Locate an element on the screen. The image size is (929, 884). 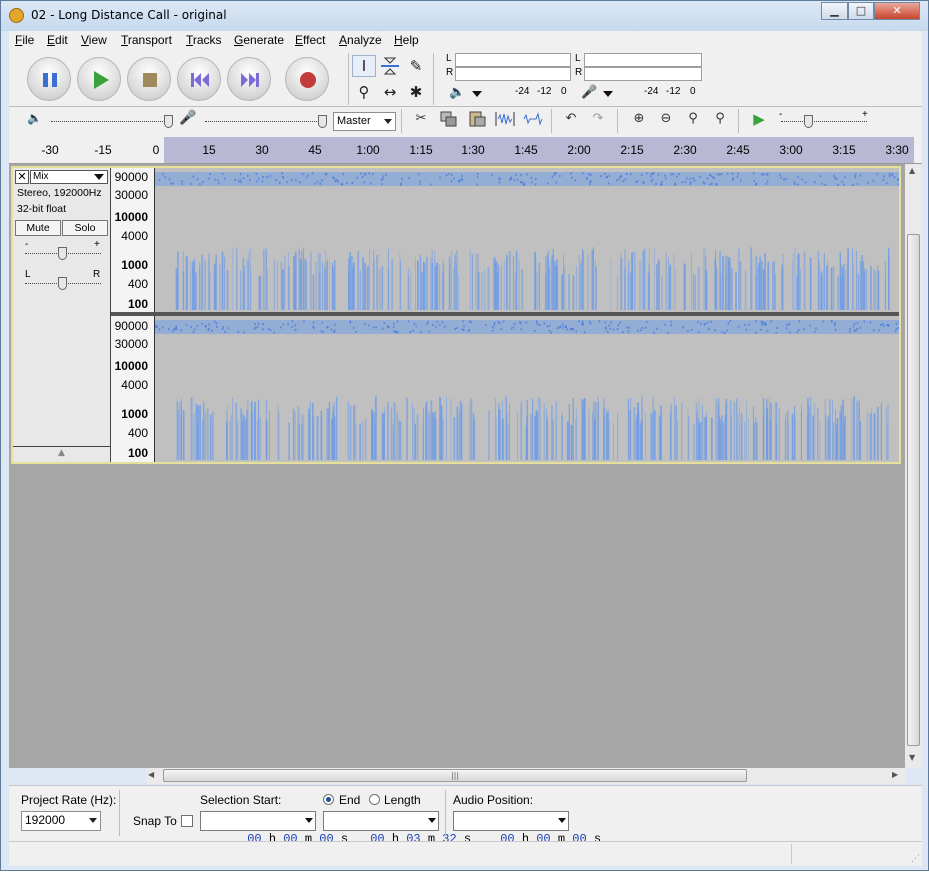
zoom-tool-button: ⚲ is located at coordinates (364, 92).